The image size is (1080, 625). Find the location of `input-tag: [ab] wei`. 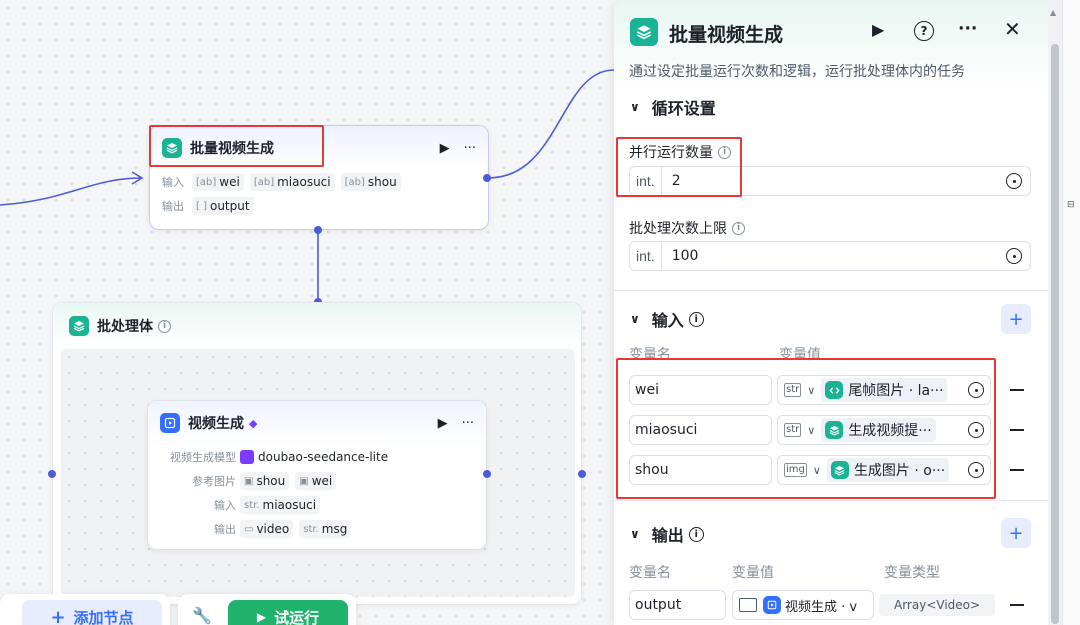

input-tag: [ab] wei is located at coordinates (218, 182).